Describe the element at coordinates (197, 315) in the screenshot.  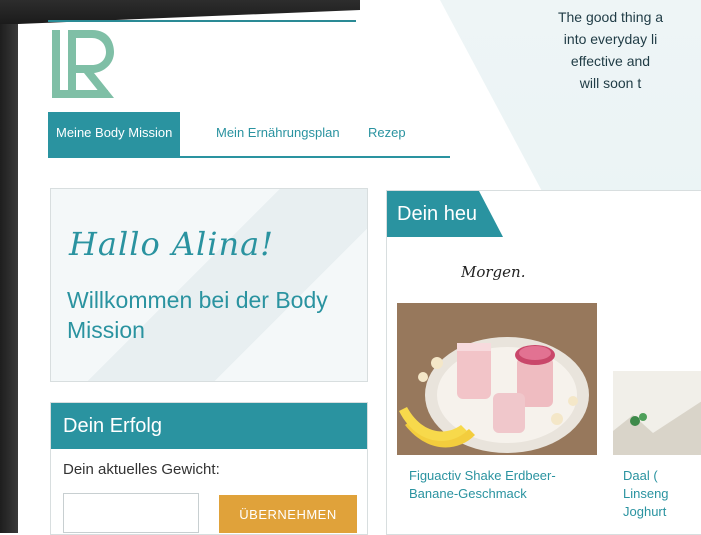
I see `welcome-message: Willkommen bei der Body Mission` at that location.